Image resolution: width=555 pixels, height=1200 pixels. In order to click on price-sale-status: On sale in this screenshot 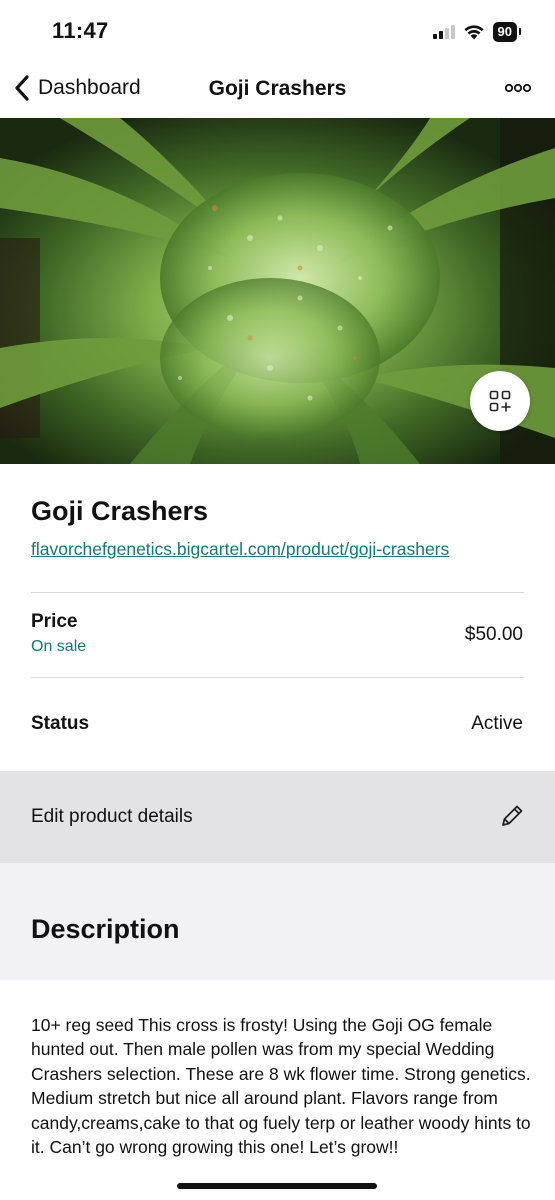, I will do `click(59, 646)`.